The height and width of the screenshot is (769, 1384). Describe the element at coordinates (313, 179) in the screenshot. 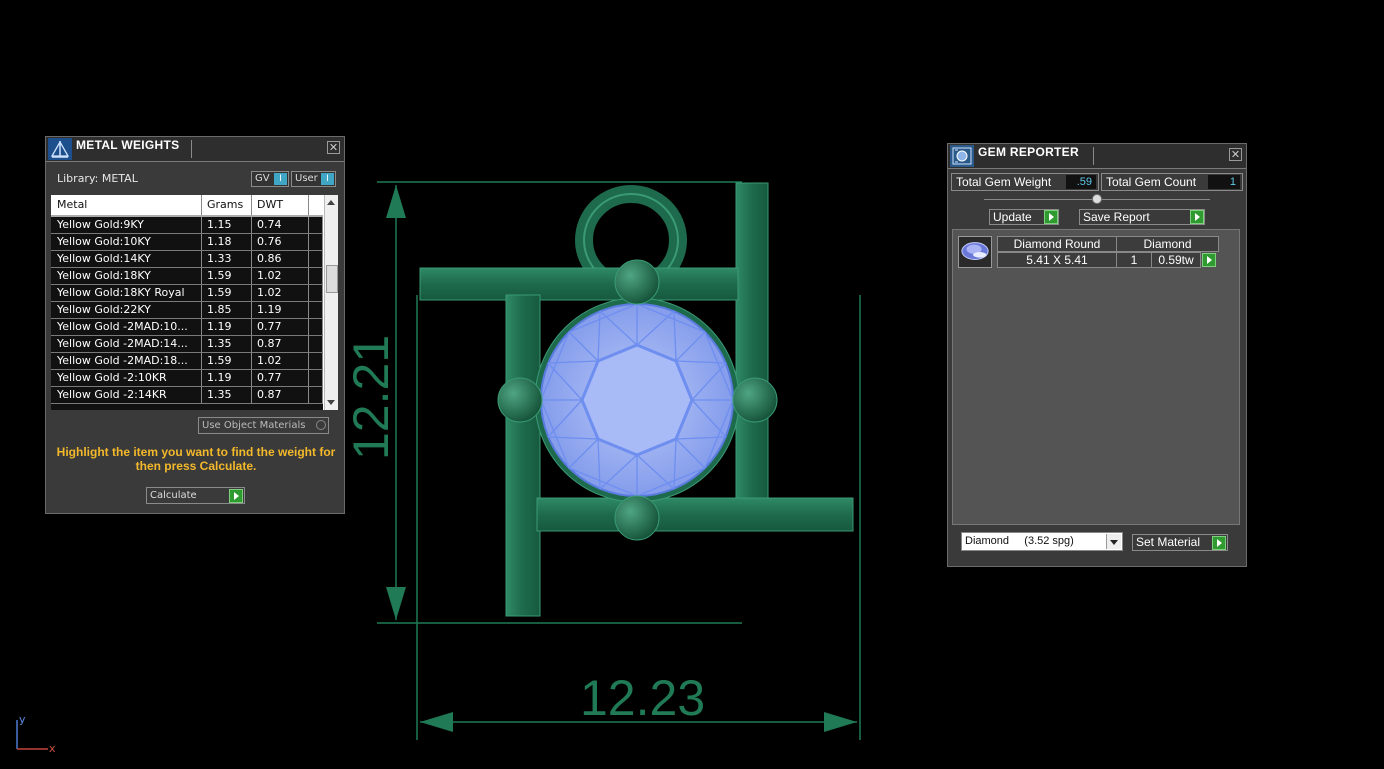

I see `user-toggle: User I` at that location.